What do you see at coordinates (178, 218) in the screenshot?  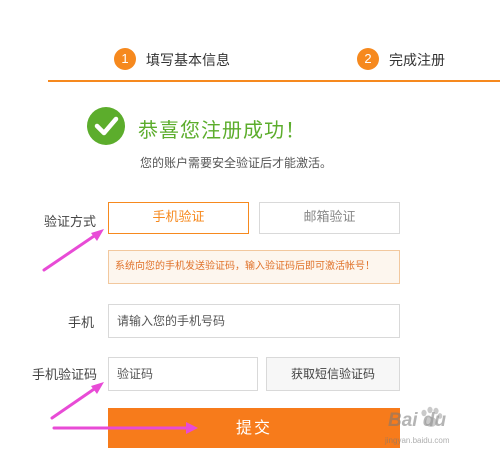 I see `tab-phone-verify: 手机验证` at bounding box center [178, 218].